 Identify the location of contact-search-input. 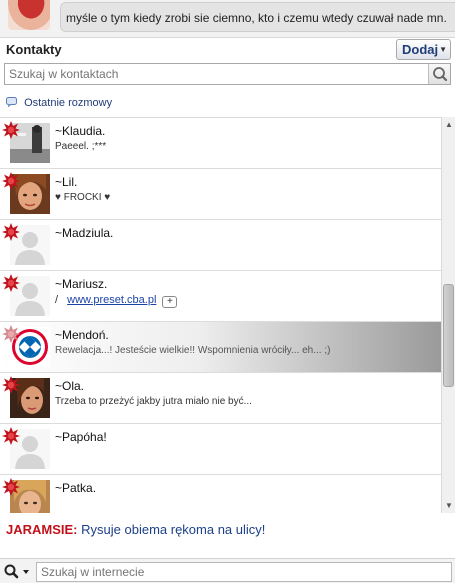
(216, 74).